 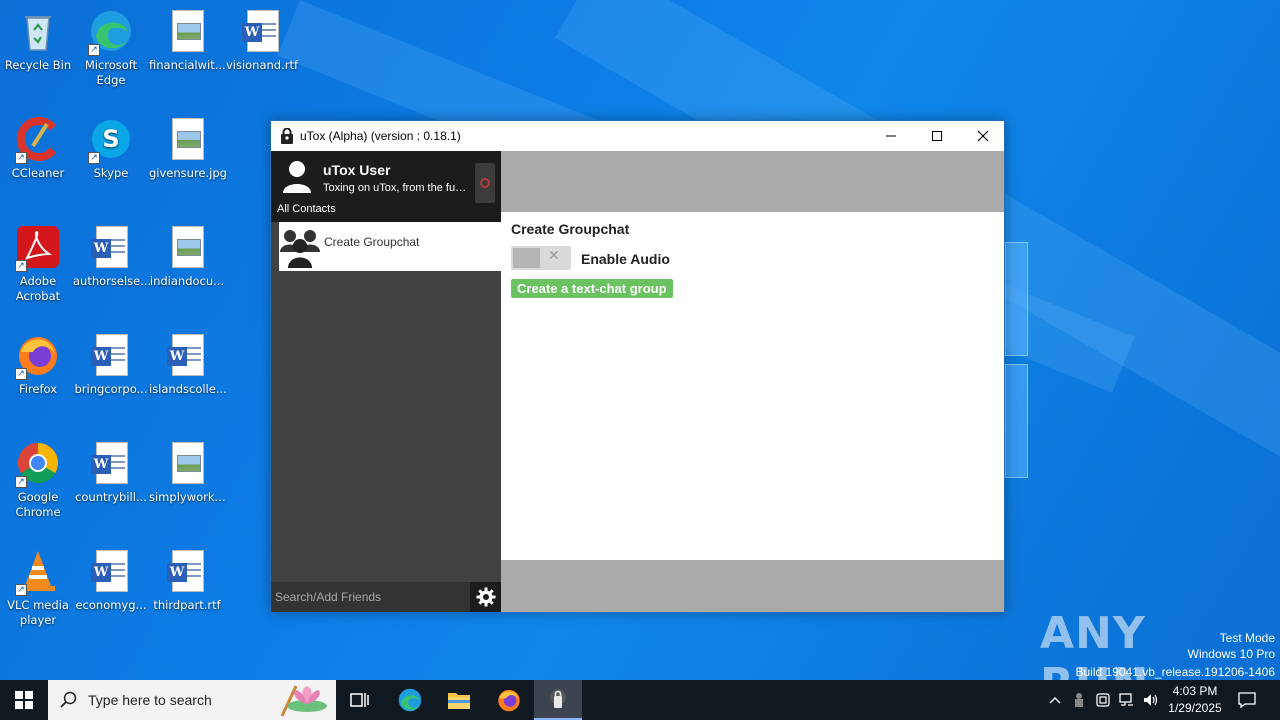 What do you see at coordinates (38, 572) in the screenshot?
I see `vlc-icon: ↗` at bounding box center [38, 572].